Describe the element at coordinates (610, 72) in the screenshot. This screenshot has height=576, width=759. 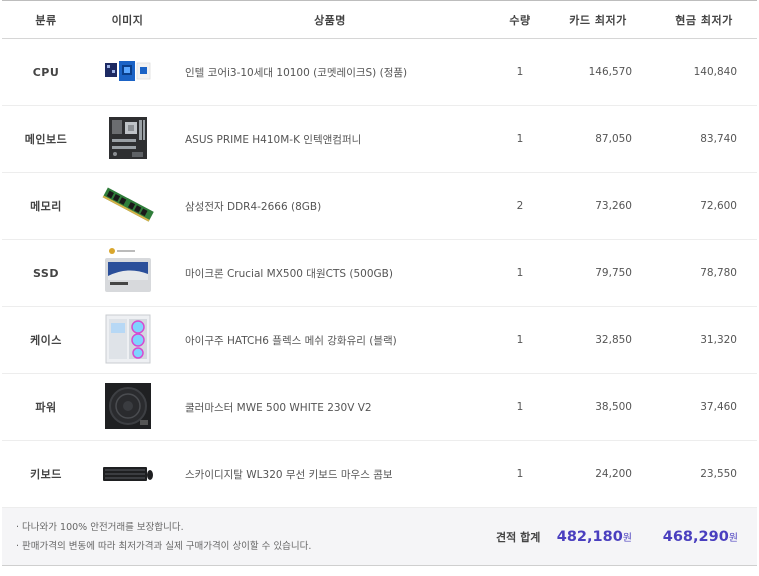
I see `card-price-value: 146,570` at that location.